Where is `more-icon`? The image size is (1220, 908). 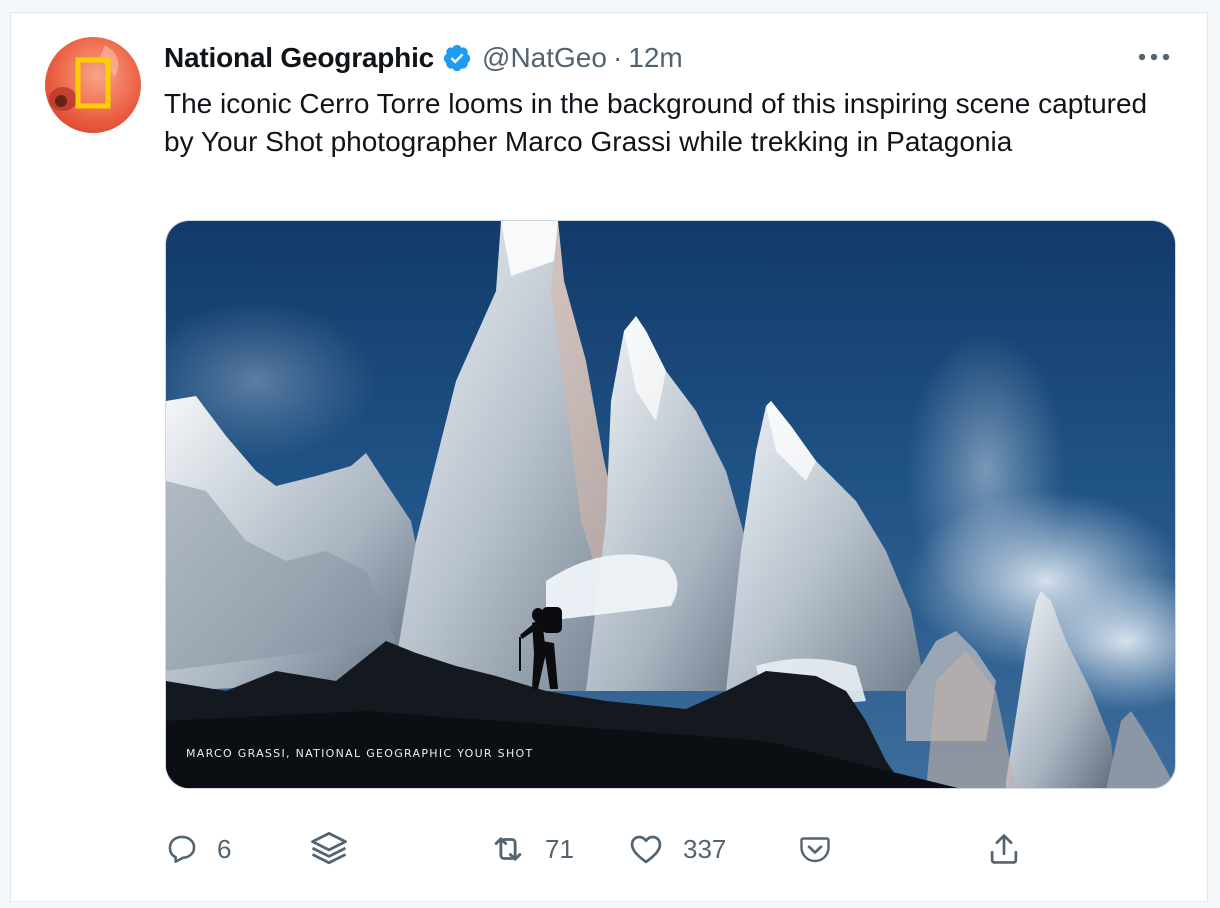 more-icon is located at coordinates (1154, 57).